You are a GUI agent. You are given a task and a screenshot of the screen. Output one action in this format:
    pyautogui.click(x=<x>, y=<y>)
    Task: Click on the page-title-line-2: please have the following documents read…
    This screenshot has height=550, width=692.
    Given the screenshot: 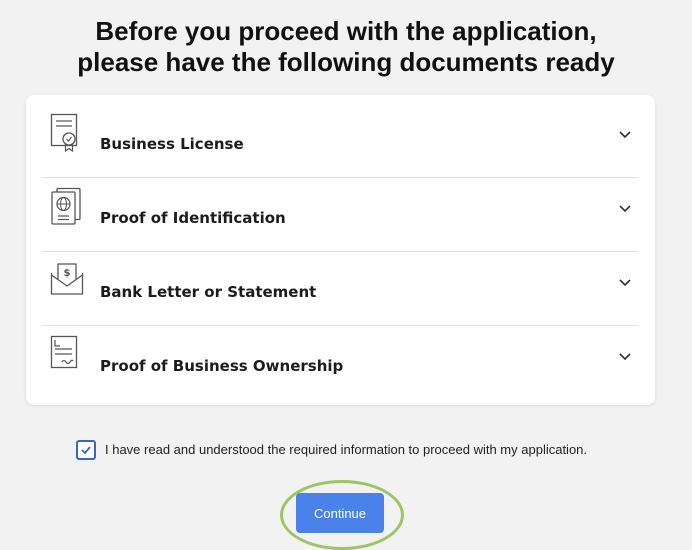 What is the action you would take?
    pyautogui.click(x=346, y=62)
    